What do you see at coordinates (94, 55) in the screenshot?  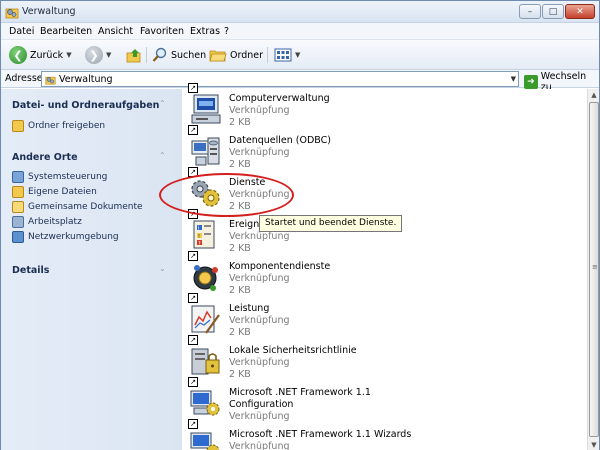 I see `forward-arrow-icon: ❯` at bounding box center [94, 55].